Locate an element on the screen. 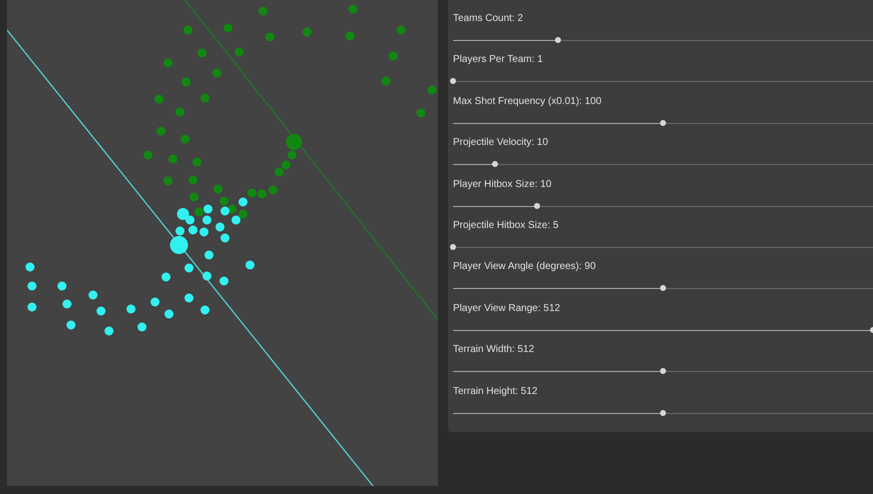  slider-label: Terrain Height: 512 is located at coordinates (495, 392).